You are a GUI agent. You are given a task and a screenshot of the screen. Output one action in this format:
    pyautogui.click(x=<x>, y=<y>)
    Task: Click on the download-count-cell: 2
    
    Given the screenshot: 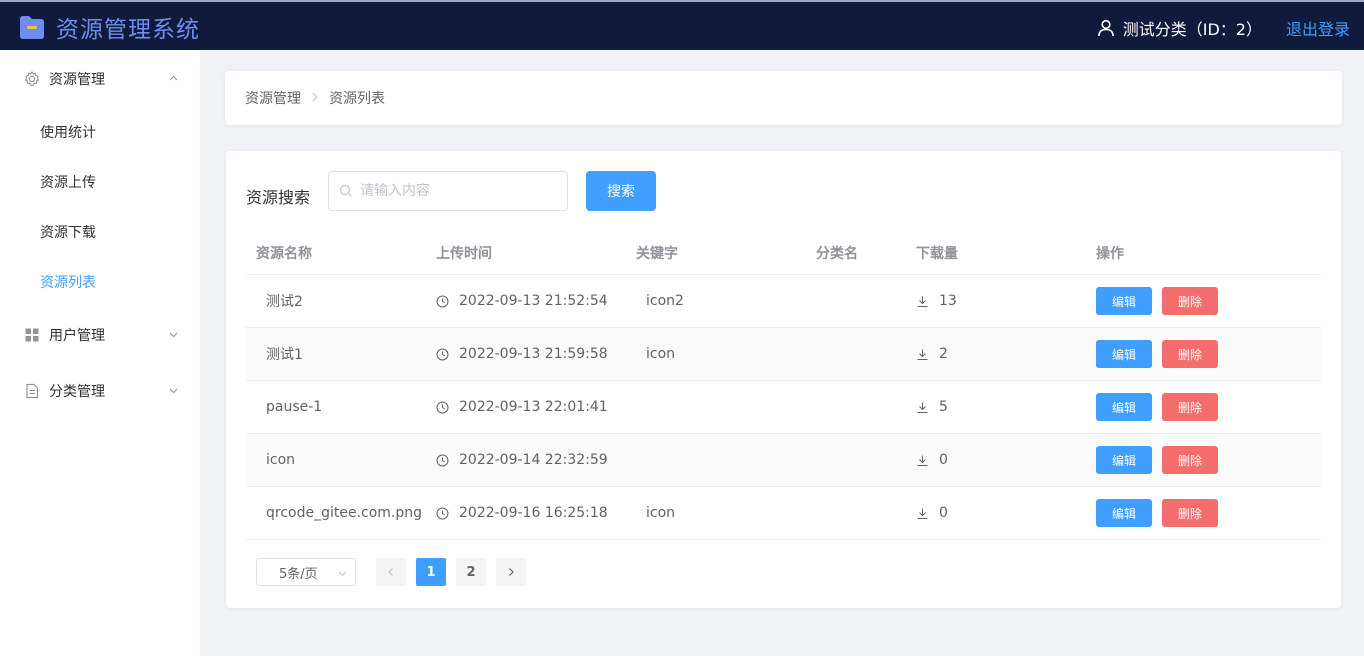 What is the action you would take?
    pyautogui.click(x=996, y=354)
    